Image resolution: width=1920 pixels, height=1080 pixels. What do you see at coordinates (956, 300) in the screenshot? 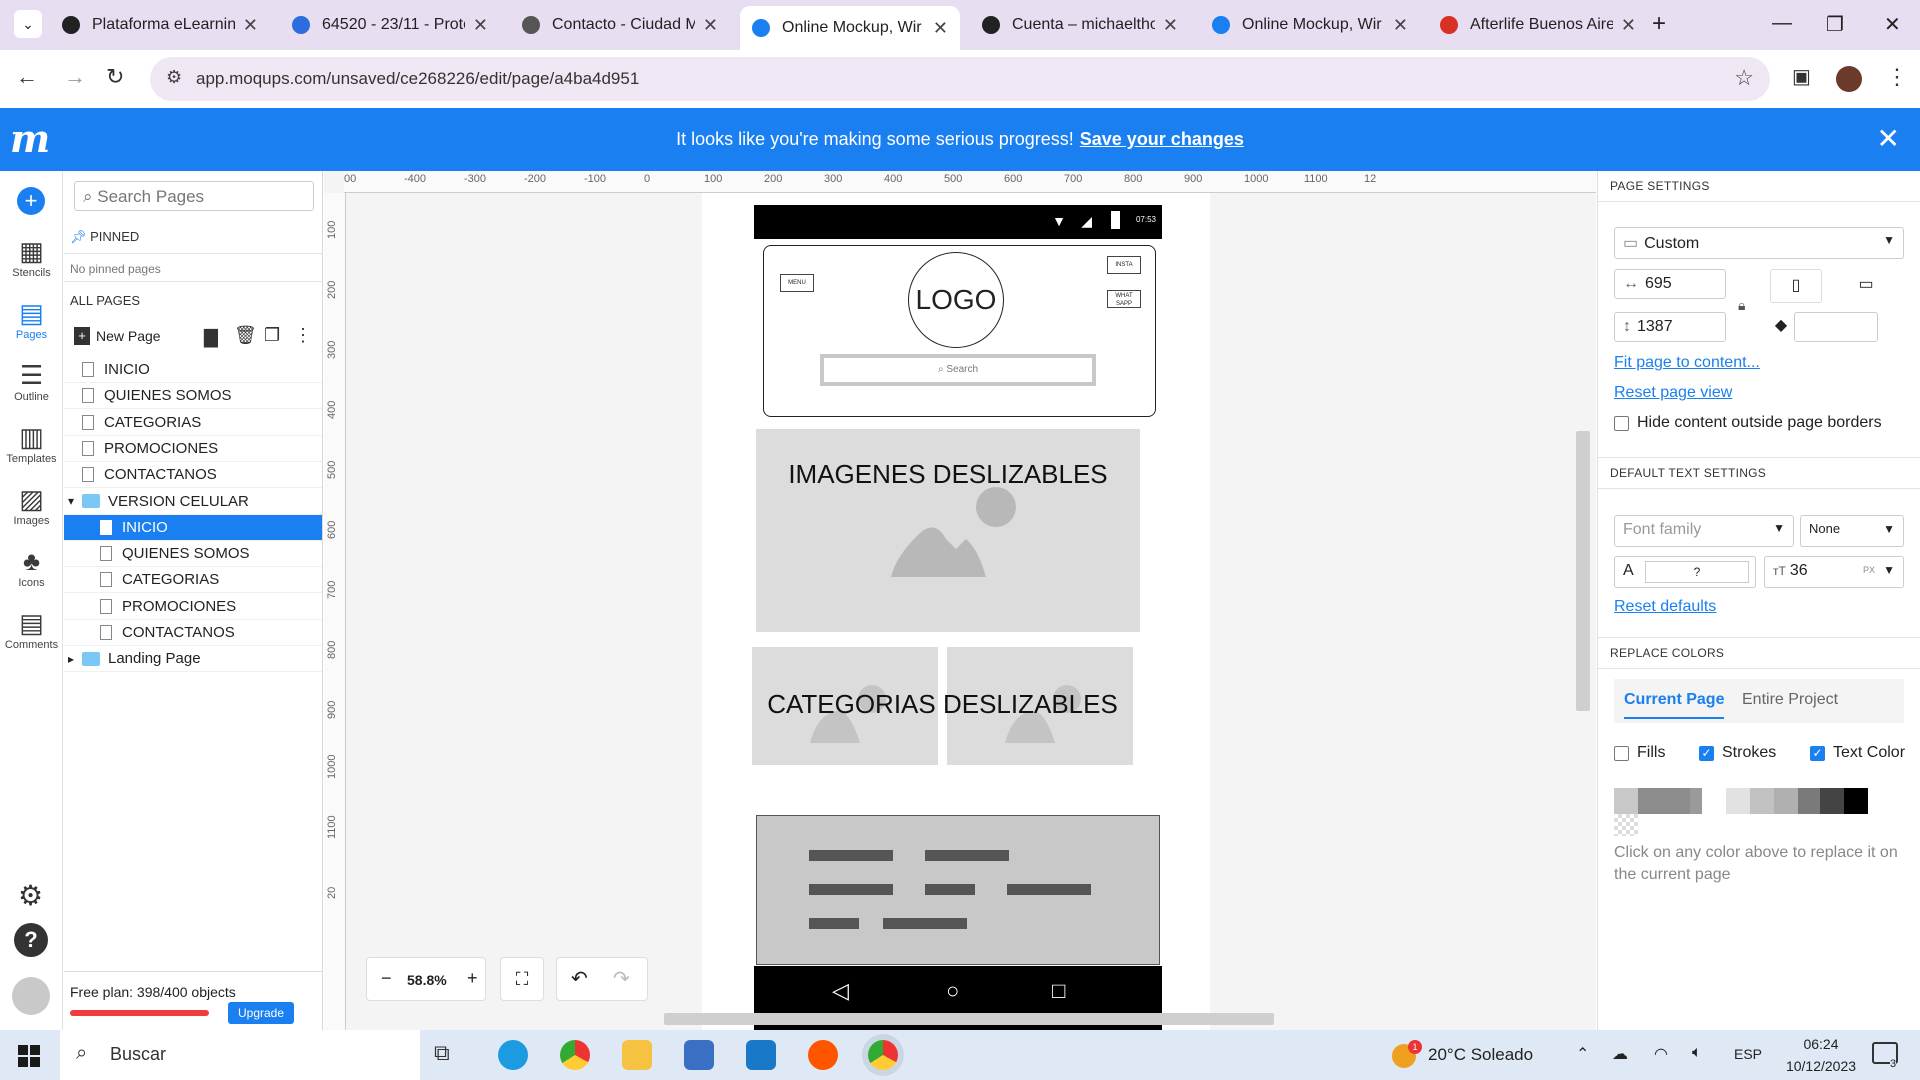
I see `logo-circle: LOGO` at bounding box center [956, 300].